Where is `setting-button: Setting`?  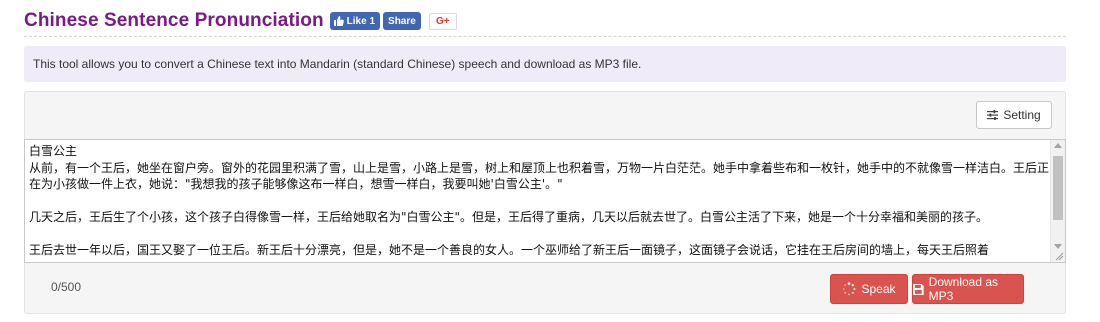 setting-button: Setting is located at coordinates (1014, 115).